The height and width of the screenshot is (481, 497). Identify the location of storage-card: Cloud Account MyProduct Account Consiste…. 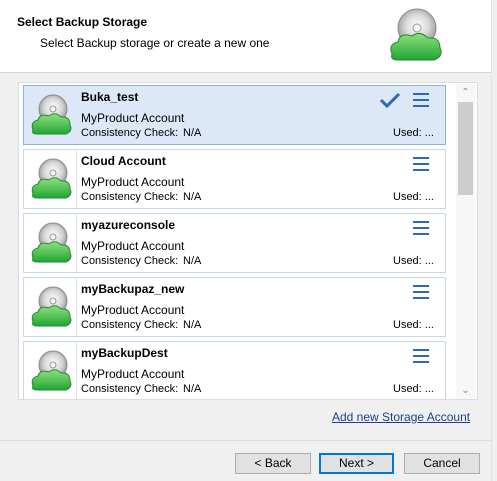
(234, 179).